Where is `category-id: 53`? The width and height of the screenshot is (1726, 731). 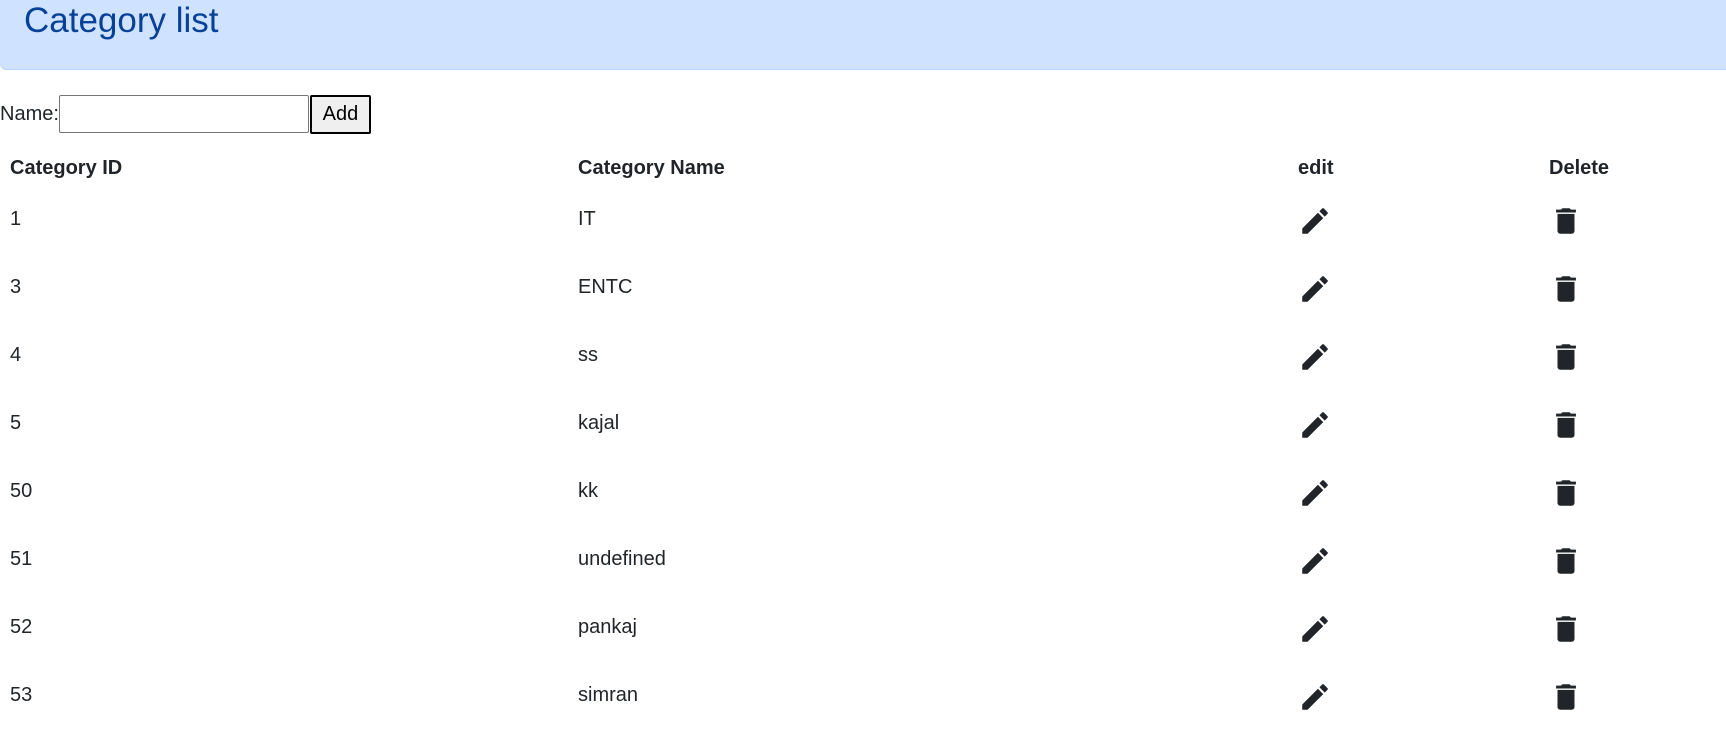 category-id: 53 is located at coordinates (21, 694).